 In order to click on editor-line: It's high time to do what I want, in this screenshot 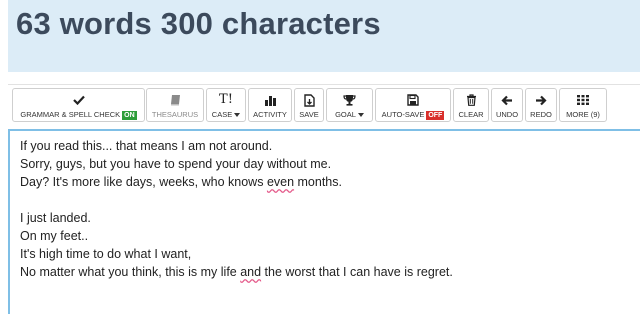, I will do `click(106, 254)`.